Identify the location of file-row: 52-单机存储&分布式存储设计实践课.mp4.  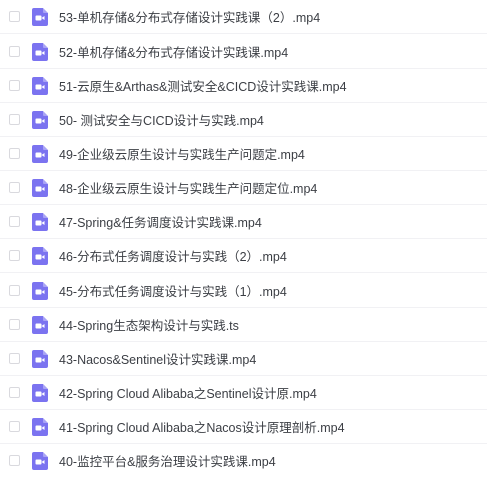
(243, 52).